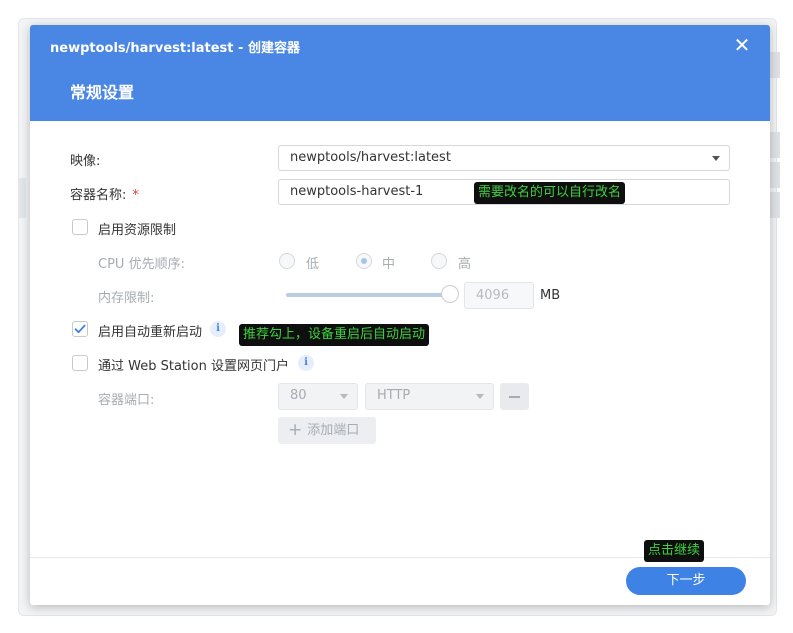 This screenshot has width=793, height=633. I want to click on add-port-button: + 添加端口, so click(327, 430).